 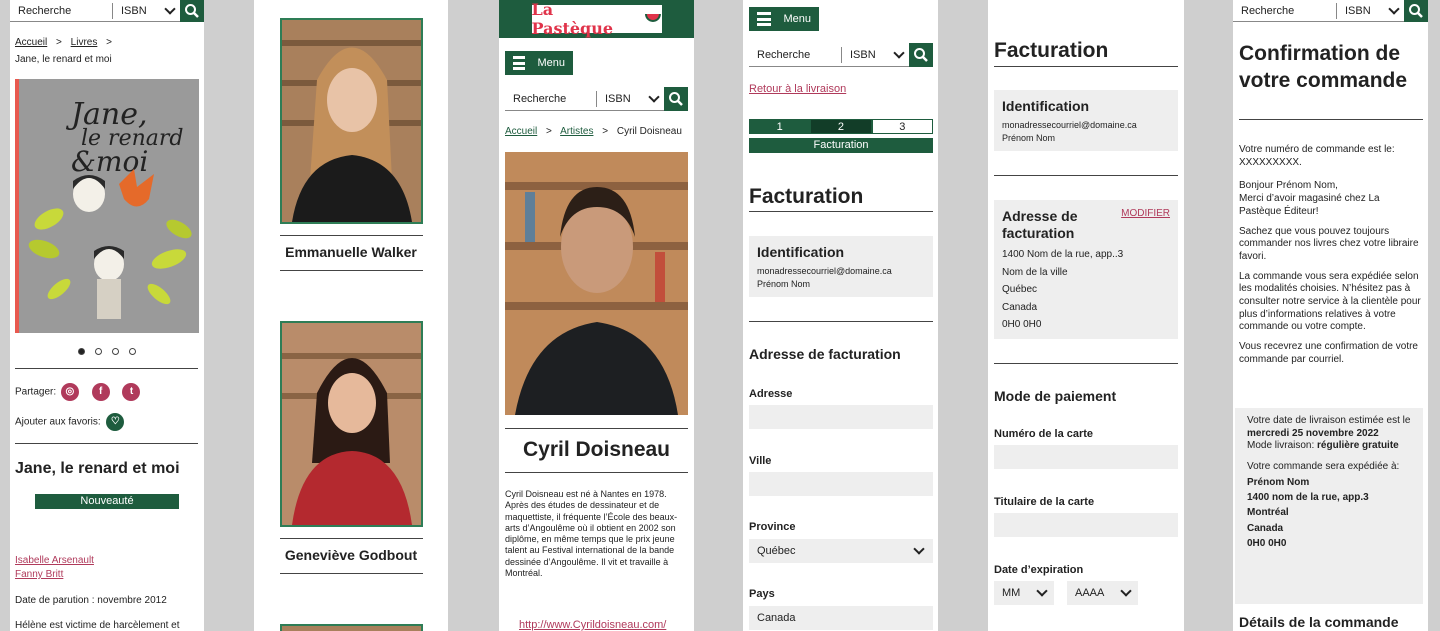 I want to click on step-label: Facturation, so click(x=841, y=145).